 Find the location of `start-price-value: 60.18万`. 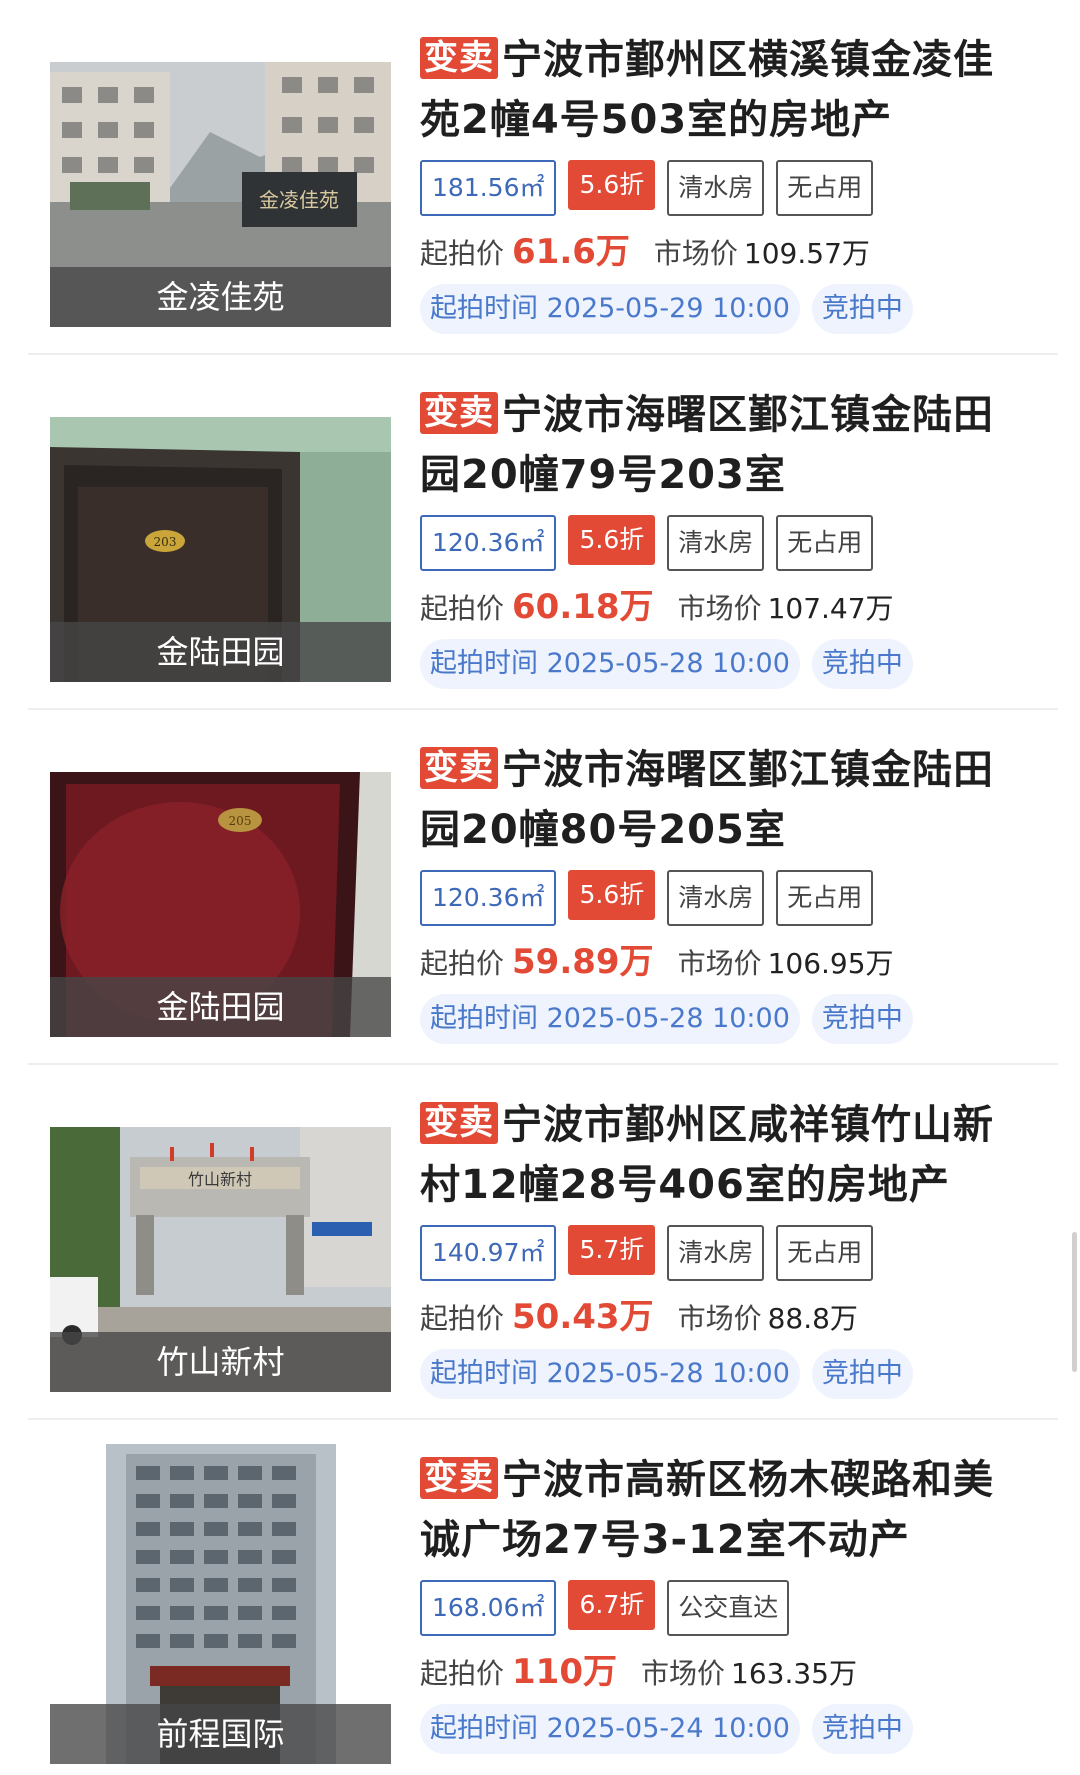

start-price-value: 60.18万 is located at coordinates (583, 607).